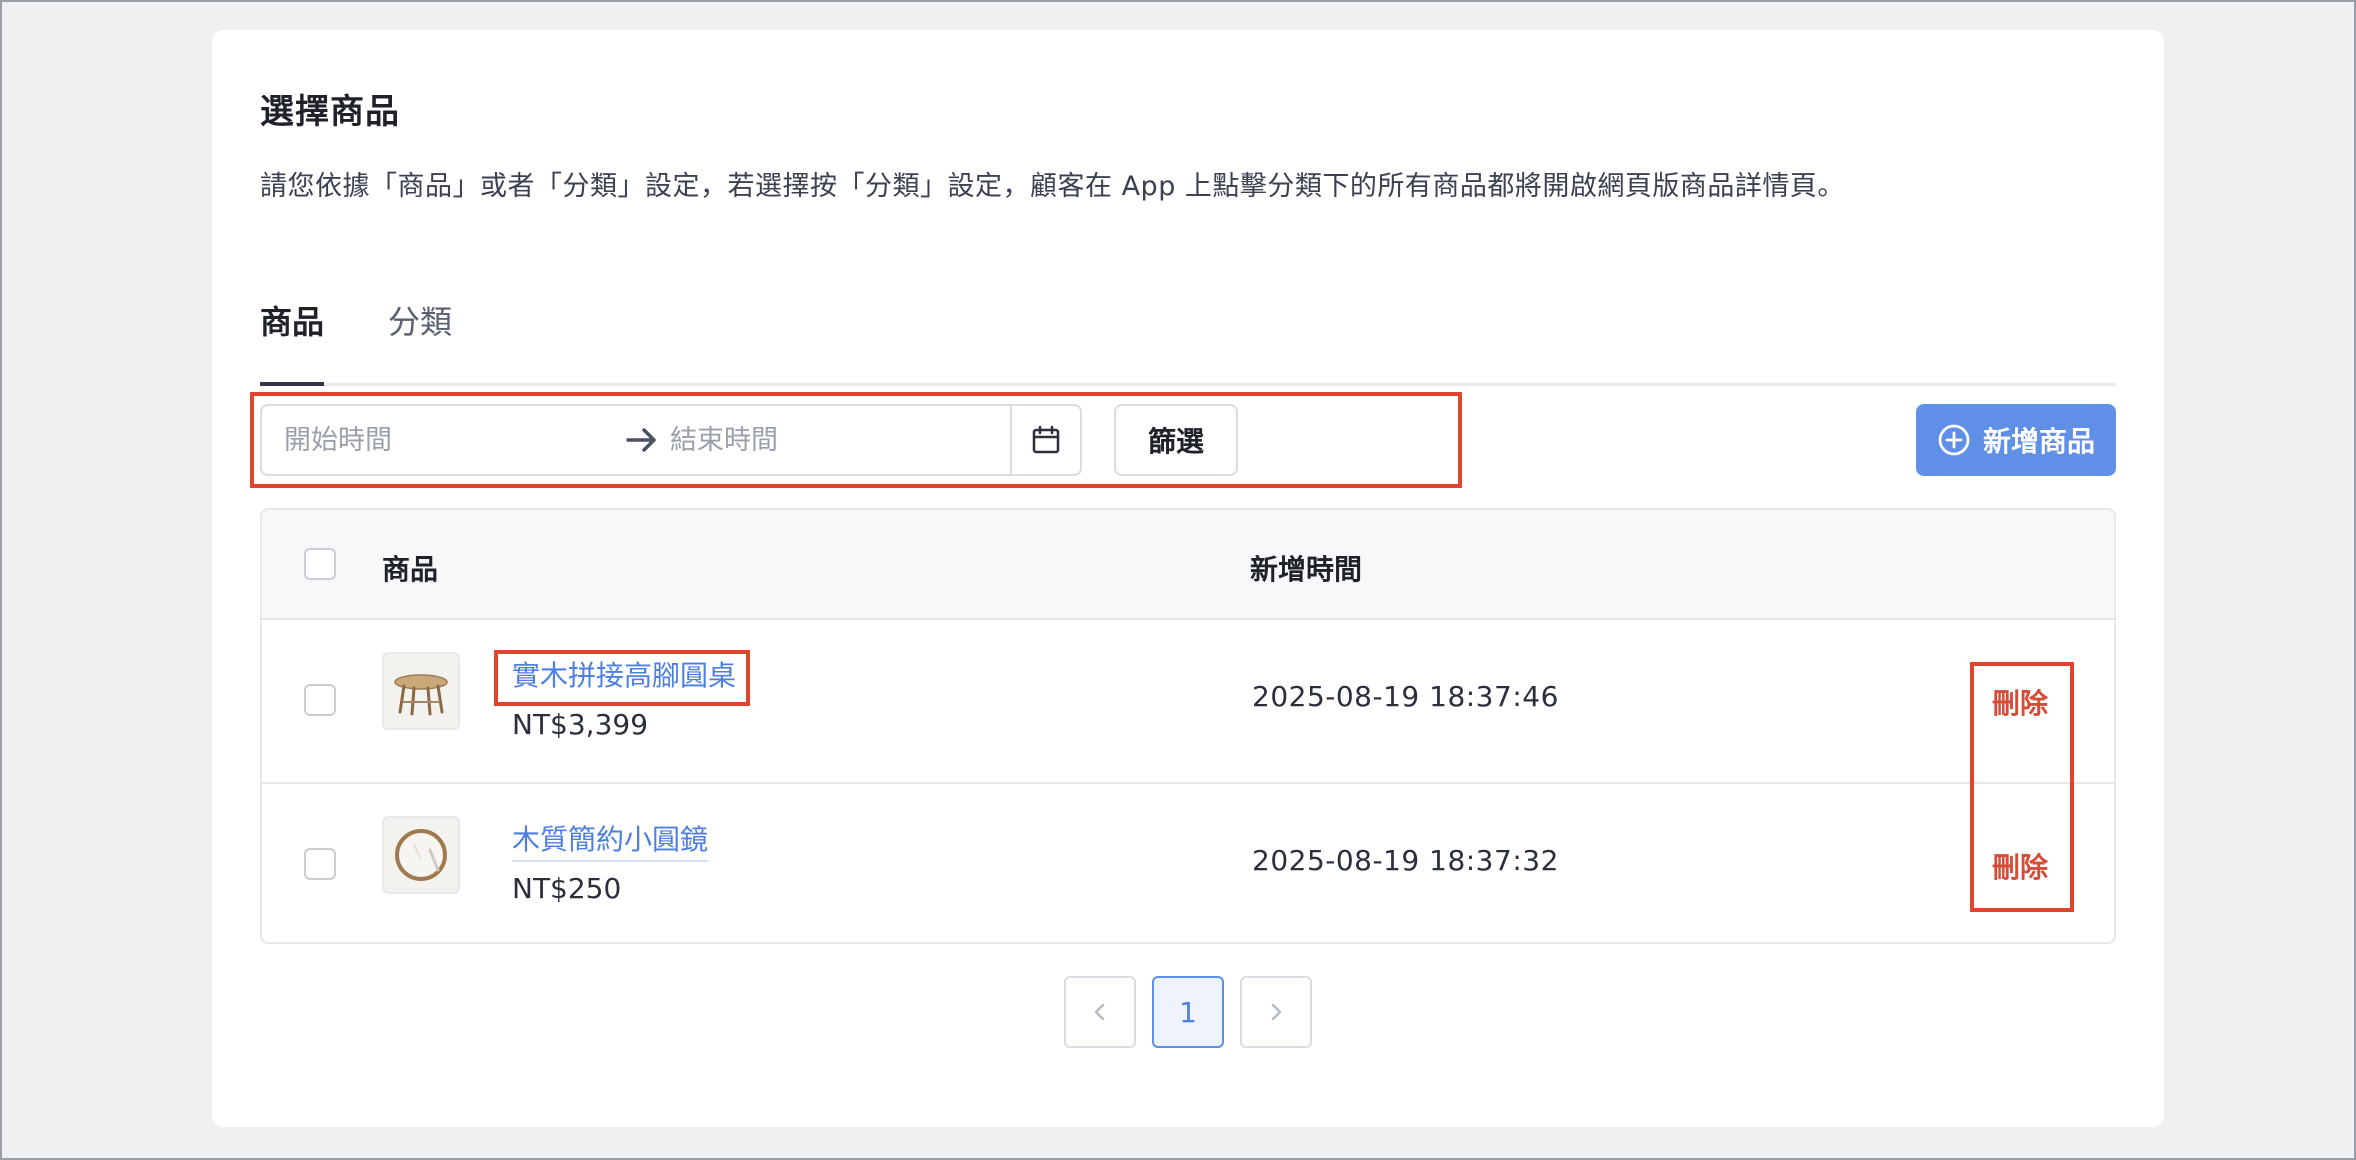 This screenshot has width=2356, height=1160. Describe the element at coordinates (1405, 860) in the screenshot. I see `created-time: 2025-08-19 18:37:32` at that location.